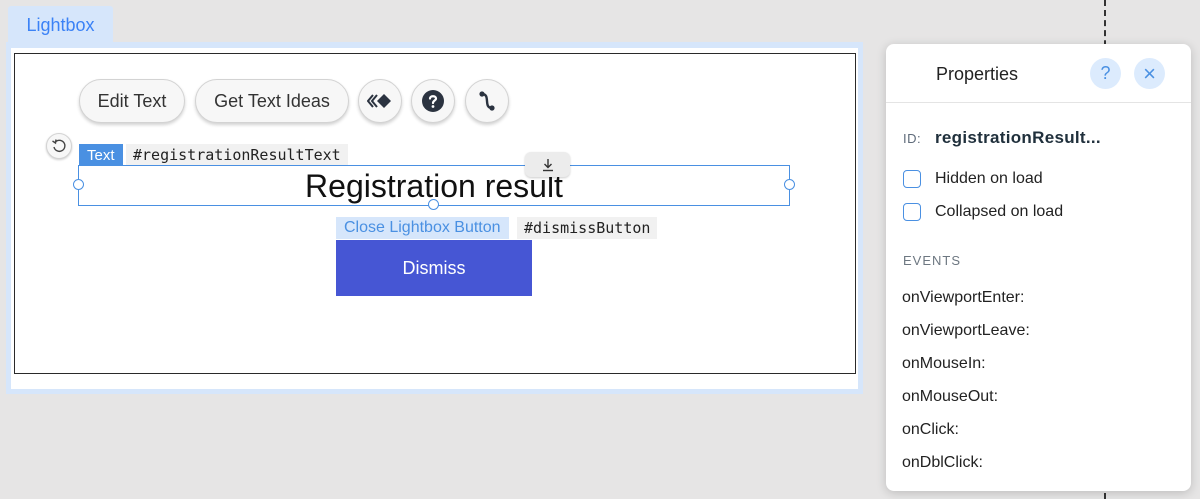 The width and height of the screenshot is (1200, 499). What do you see at coordinates (944, 364) in the screenshot?
I see `event-on-mouse-in: onMouseIn:` at bounding box center [944, 364].